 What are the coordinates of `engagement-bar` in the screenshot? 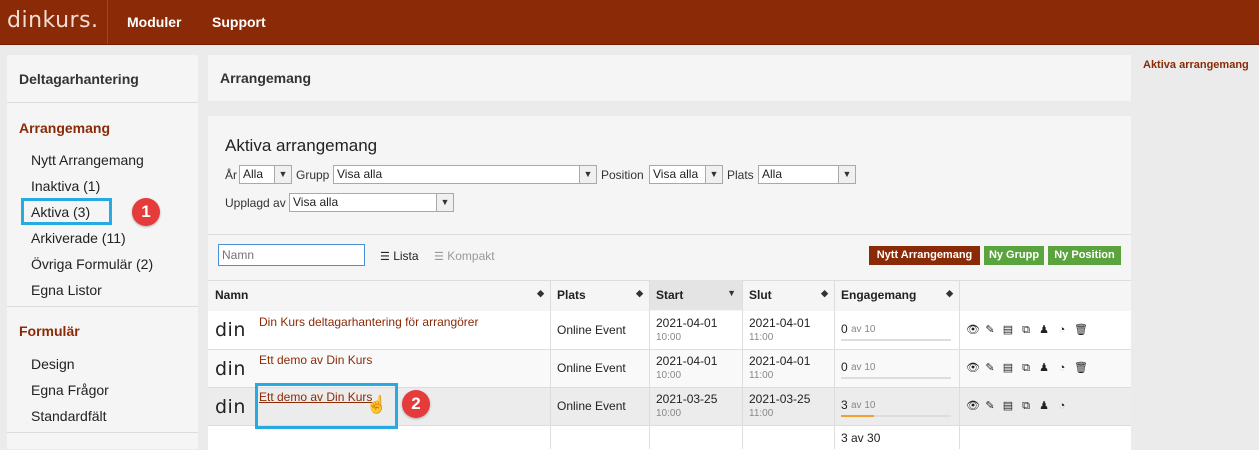 It's located at (896, 340).